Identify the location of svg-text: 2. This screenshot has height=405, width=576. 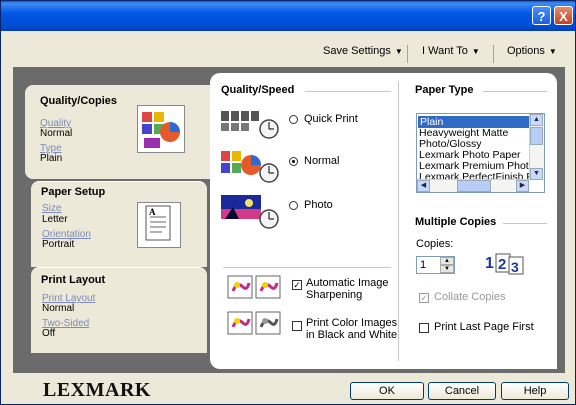
(502, 264).